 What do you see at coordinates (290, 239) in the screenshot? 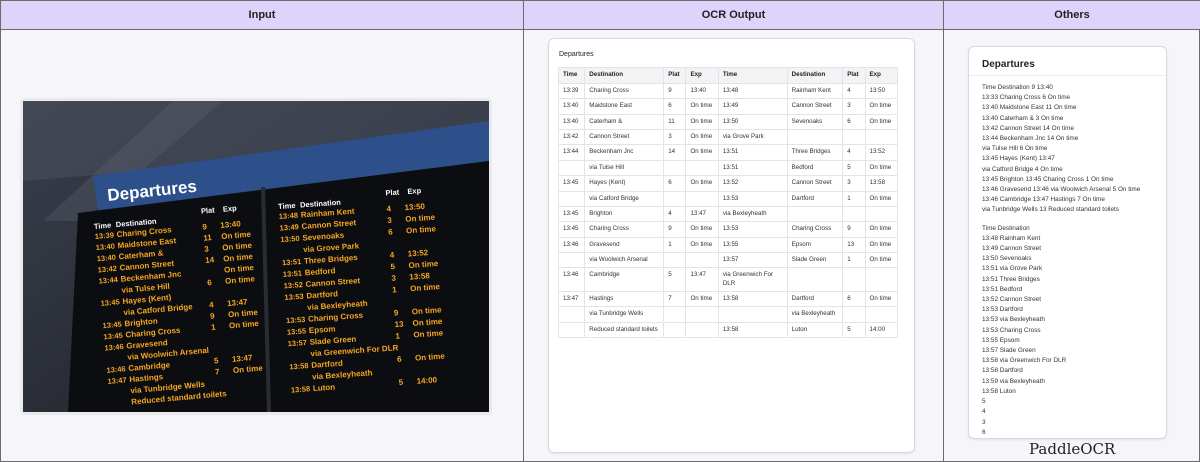
I see `board-row-time: 13:50` at bounding box center [290, 239].